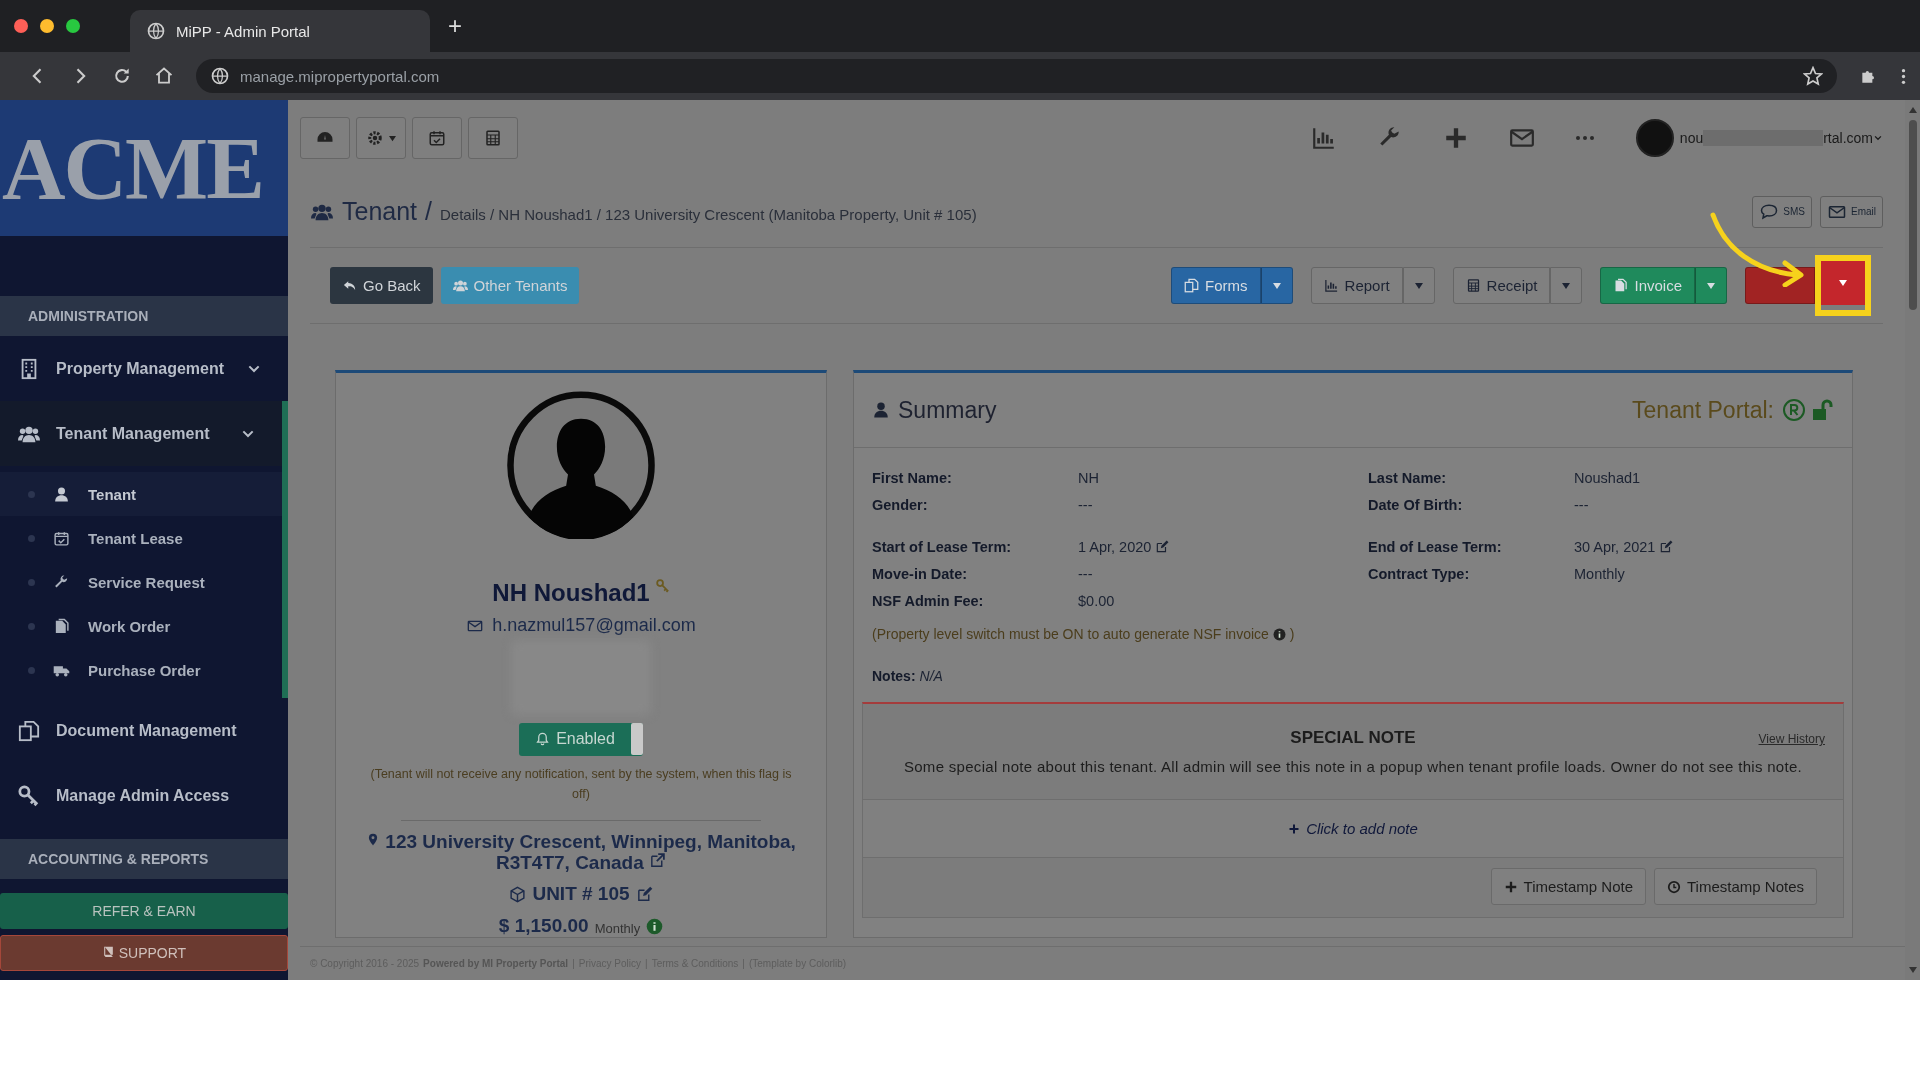  What do you see at coordinates (144, 953) in the screenshot?
I see `support-button: SUPPORT` at bounding box center [144, 953].